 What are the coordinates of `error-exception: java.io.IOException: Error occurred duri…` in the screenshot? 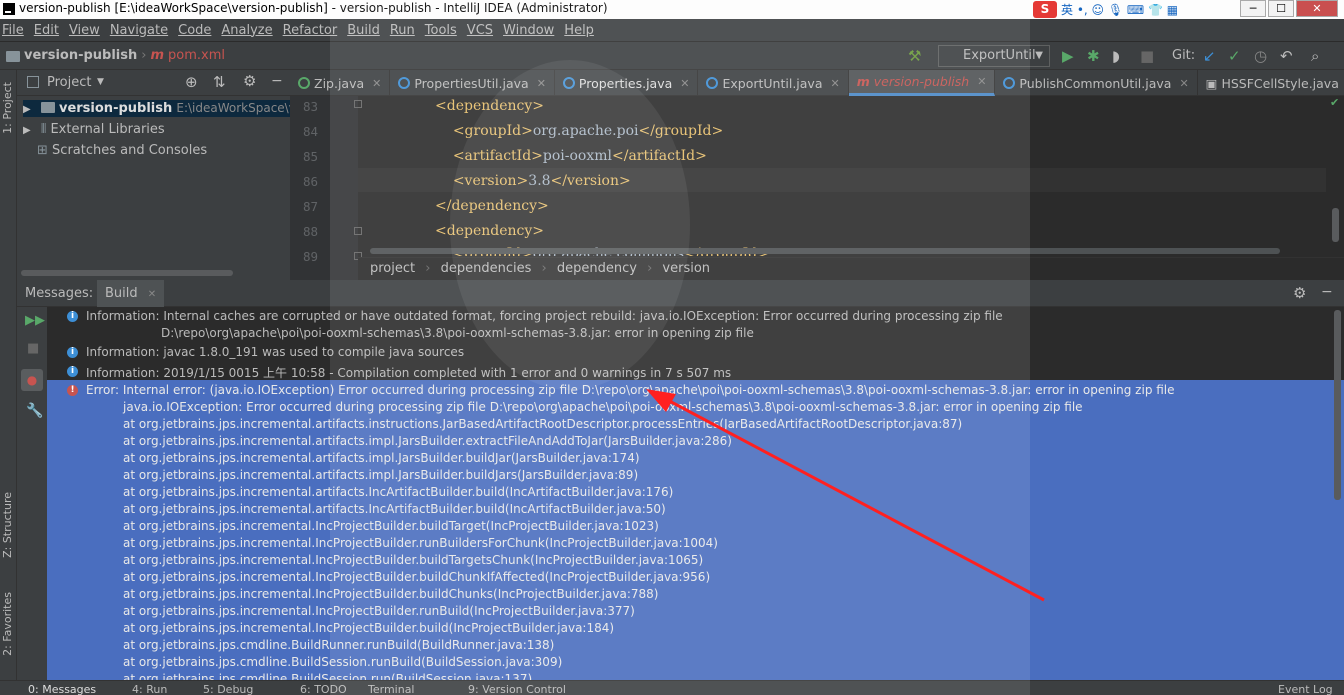 It's located at (603, 407).